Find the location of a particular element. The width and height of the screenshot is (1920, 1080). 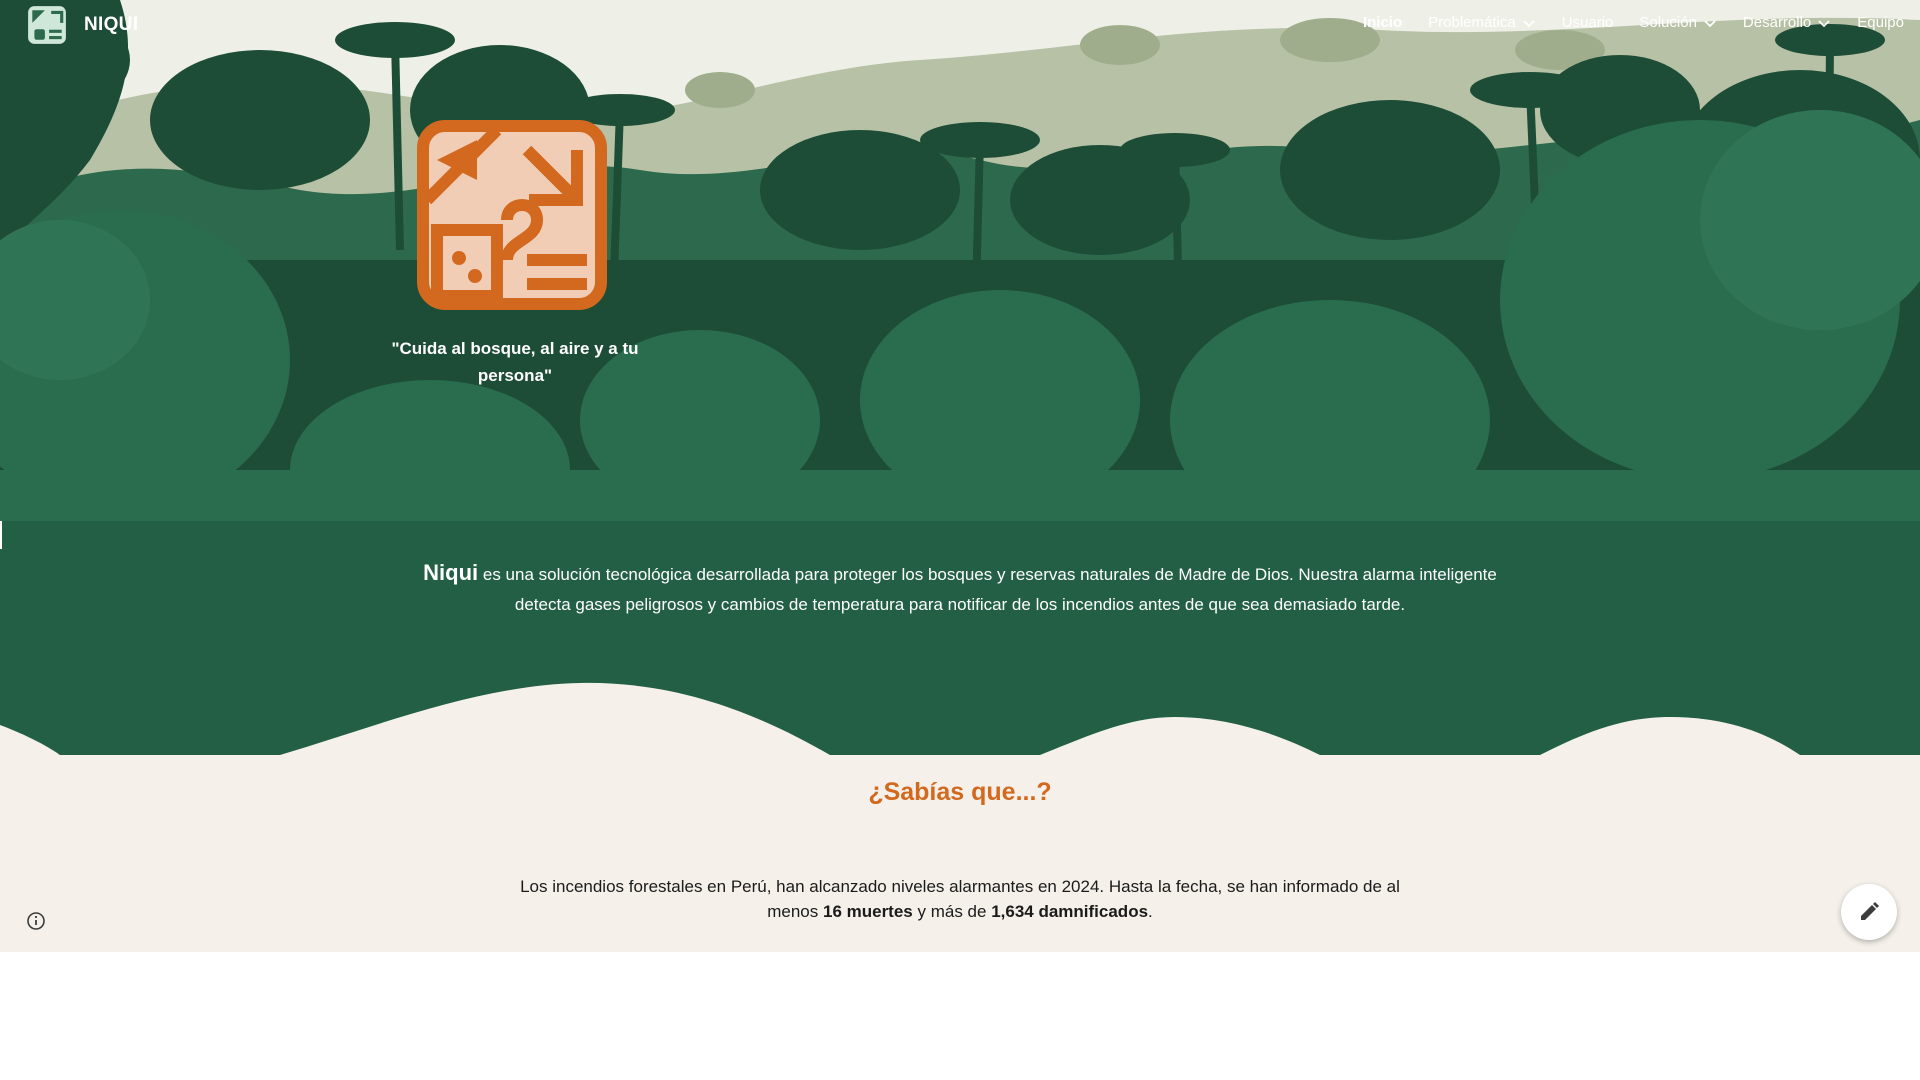

brand-name: NIQUI is located at coordinates (111, 24).